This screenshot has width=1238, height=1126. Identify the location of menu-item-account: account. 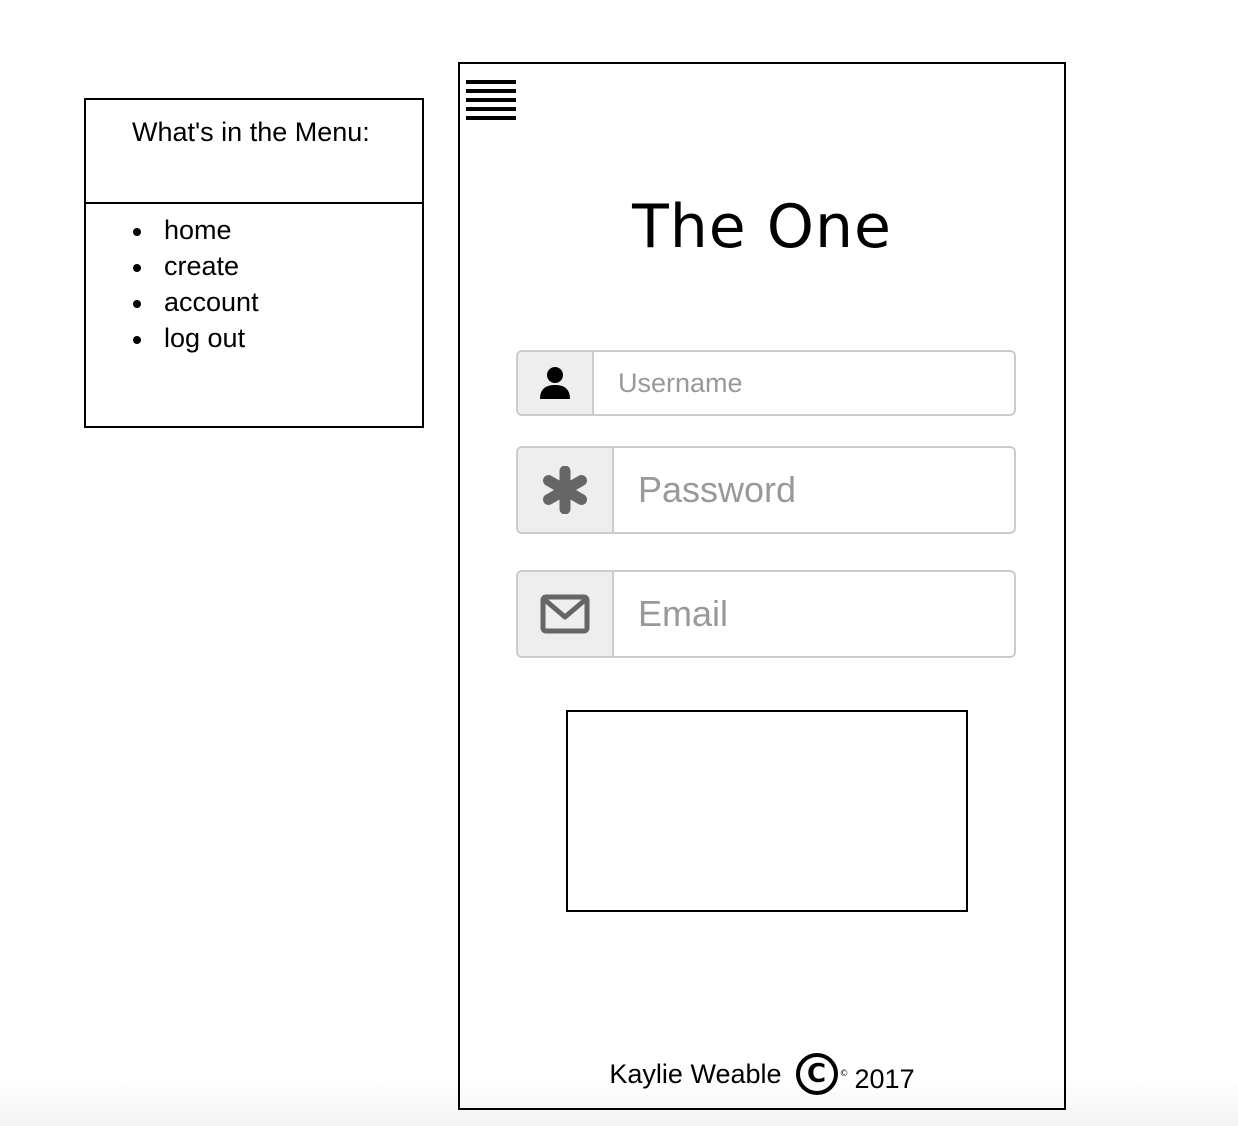
(172, 302).